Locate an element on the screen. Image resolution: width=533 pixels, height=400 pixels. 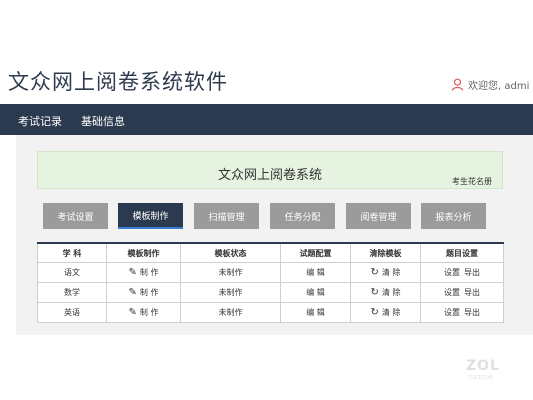
table-row: 数学 ✎ 制 作 未制作 编 辑 ↻ 清 除 设置 导出 is located at coordinates (270, 292).